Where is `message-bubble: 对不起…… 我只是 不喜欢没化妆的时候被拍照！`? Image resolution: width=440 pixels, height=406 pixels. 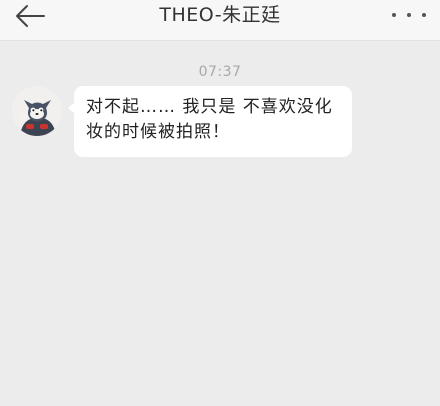
message-bubble: 对不起…… 我只是 不喜欢没化妆的时候被拍照！ is located at coordinates (210, 121).